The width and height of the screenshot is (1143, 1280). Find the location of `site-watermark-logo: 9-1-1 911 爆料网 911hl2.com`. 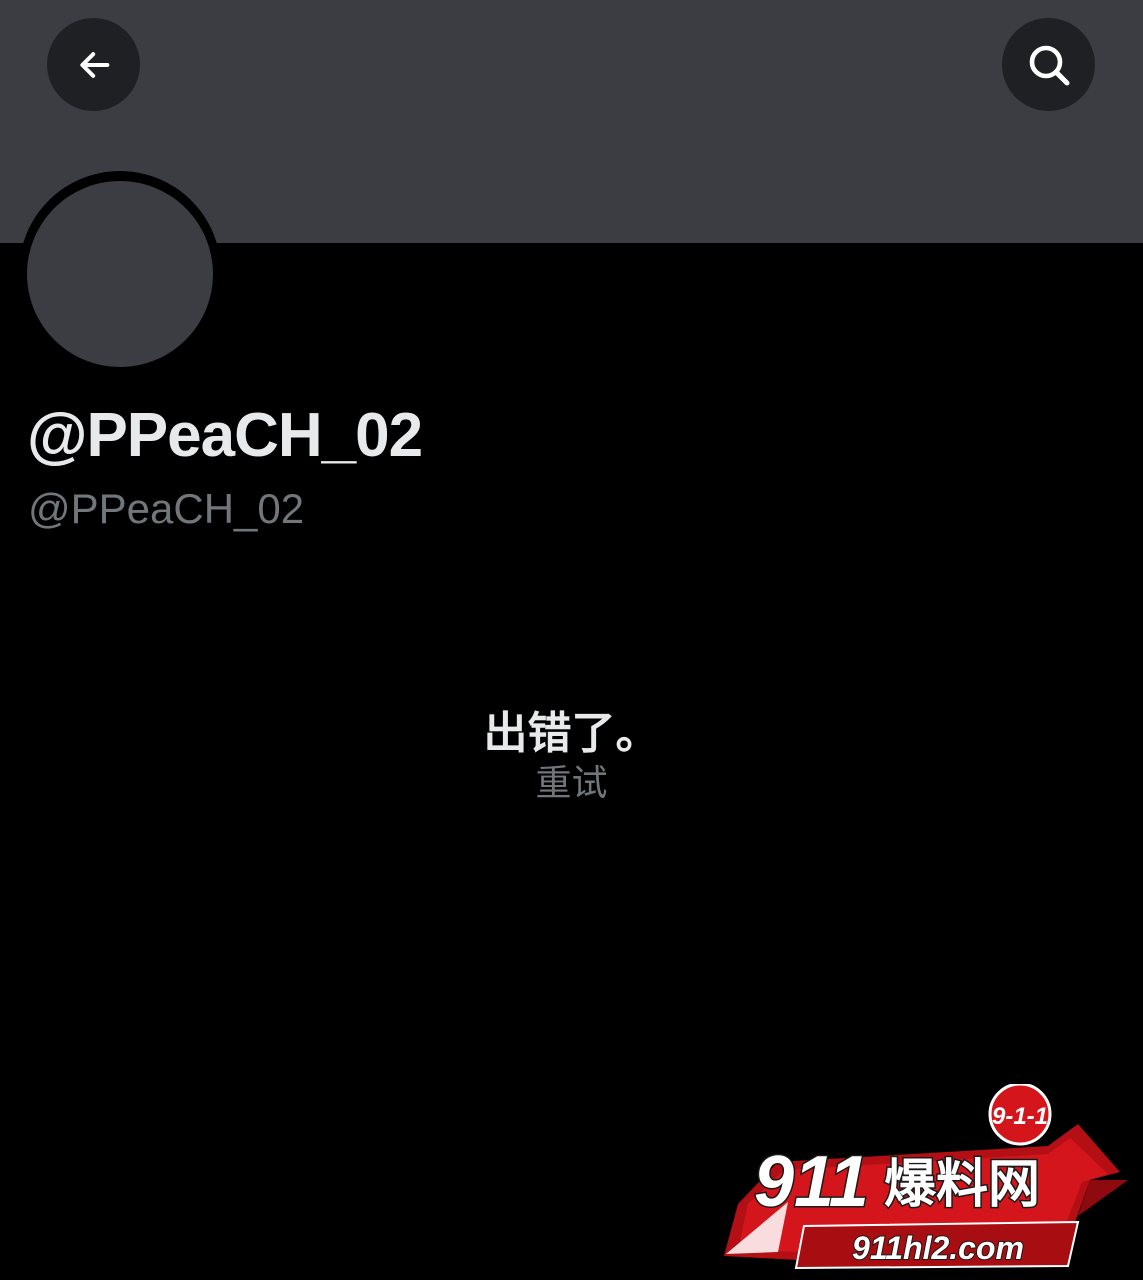

site-watermark-logo: 9-1-1 911 爆料网 911hl2.com is located at coordinates (926, 1179).